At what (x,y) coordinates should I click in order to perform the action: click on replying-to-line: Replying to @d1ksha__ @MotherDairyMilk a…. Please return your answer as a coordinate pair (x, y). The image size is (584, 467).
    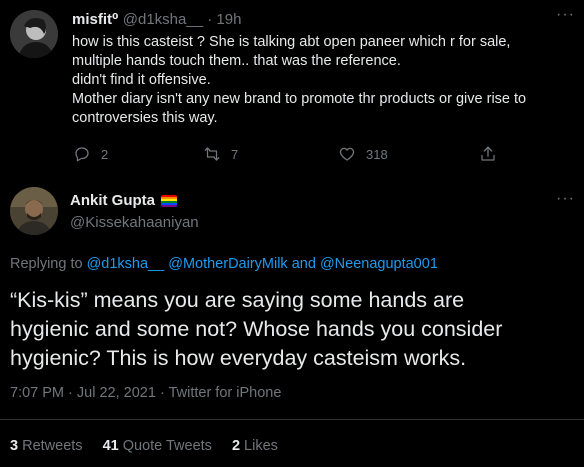
    Looking at the image, I should click on (224, 264).